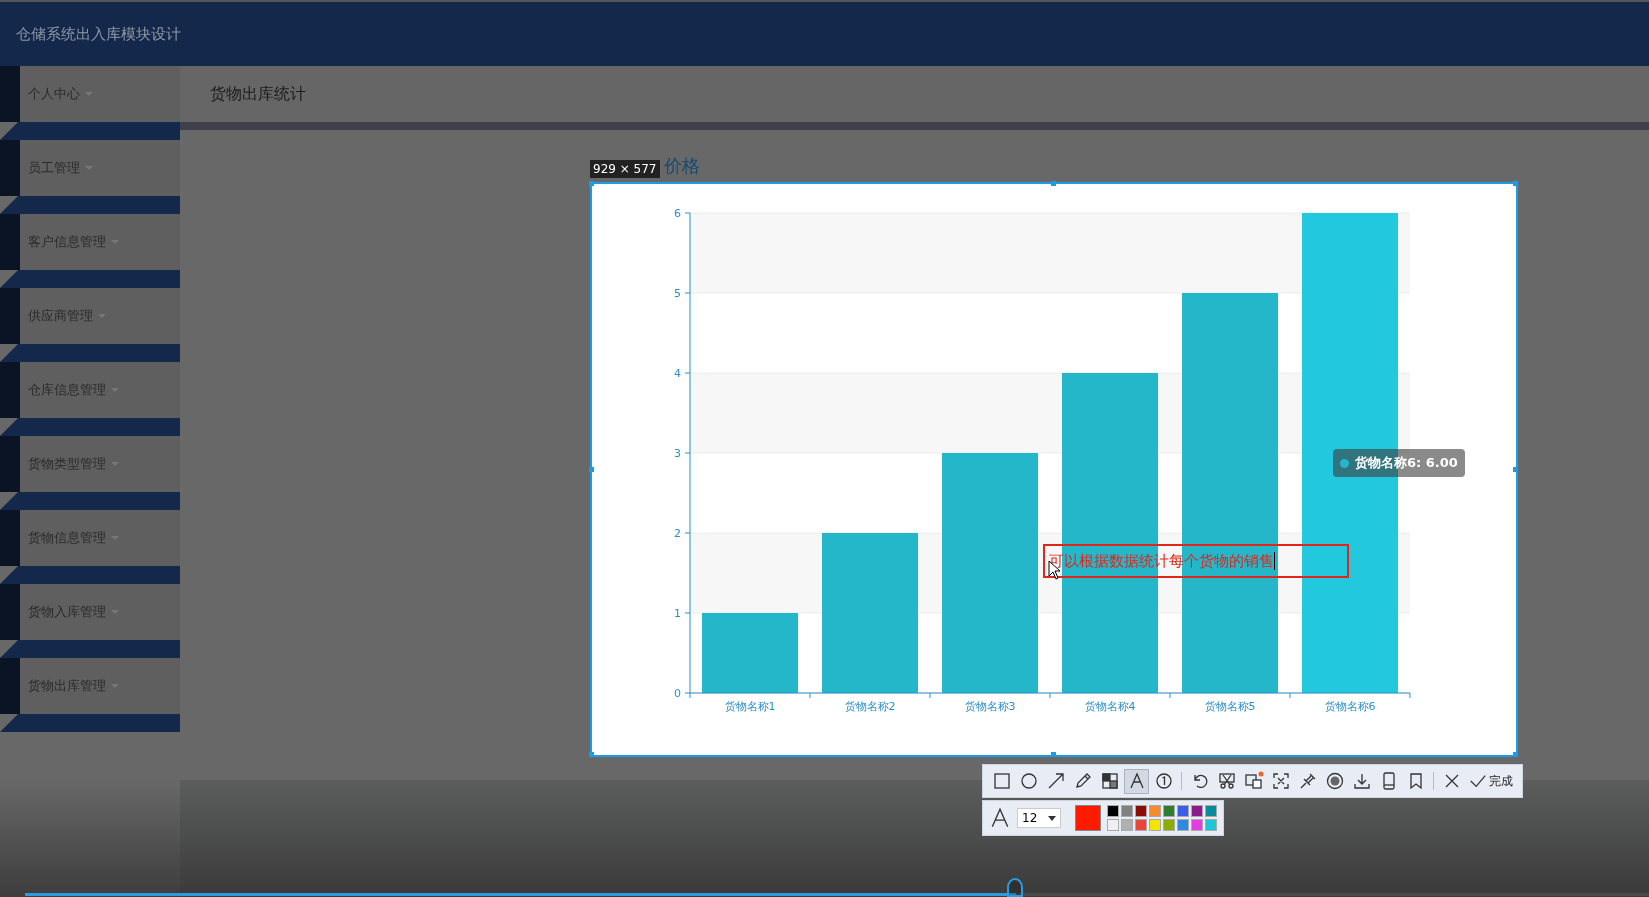 Image resolution: width=1649 pixels, height=897 pixels. Describe the element at coordinates (98, 34) in the screenshot. I see `app-title: 仓储系统出入库模块设计` at that location.